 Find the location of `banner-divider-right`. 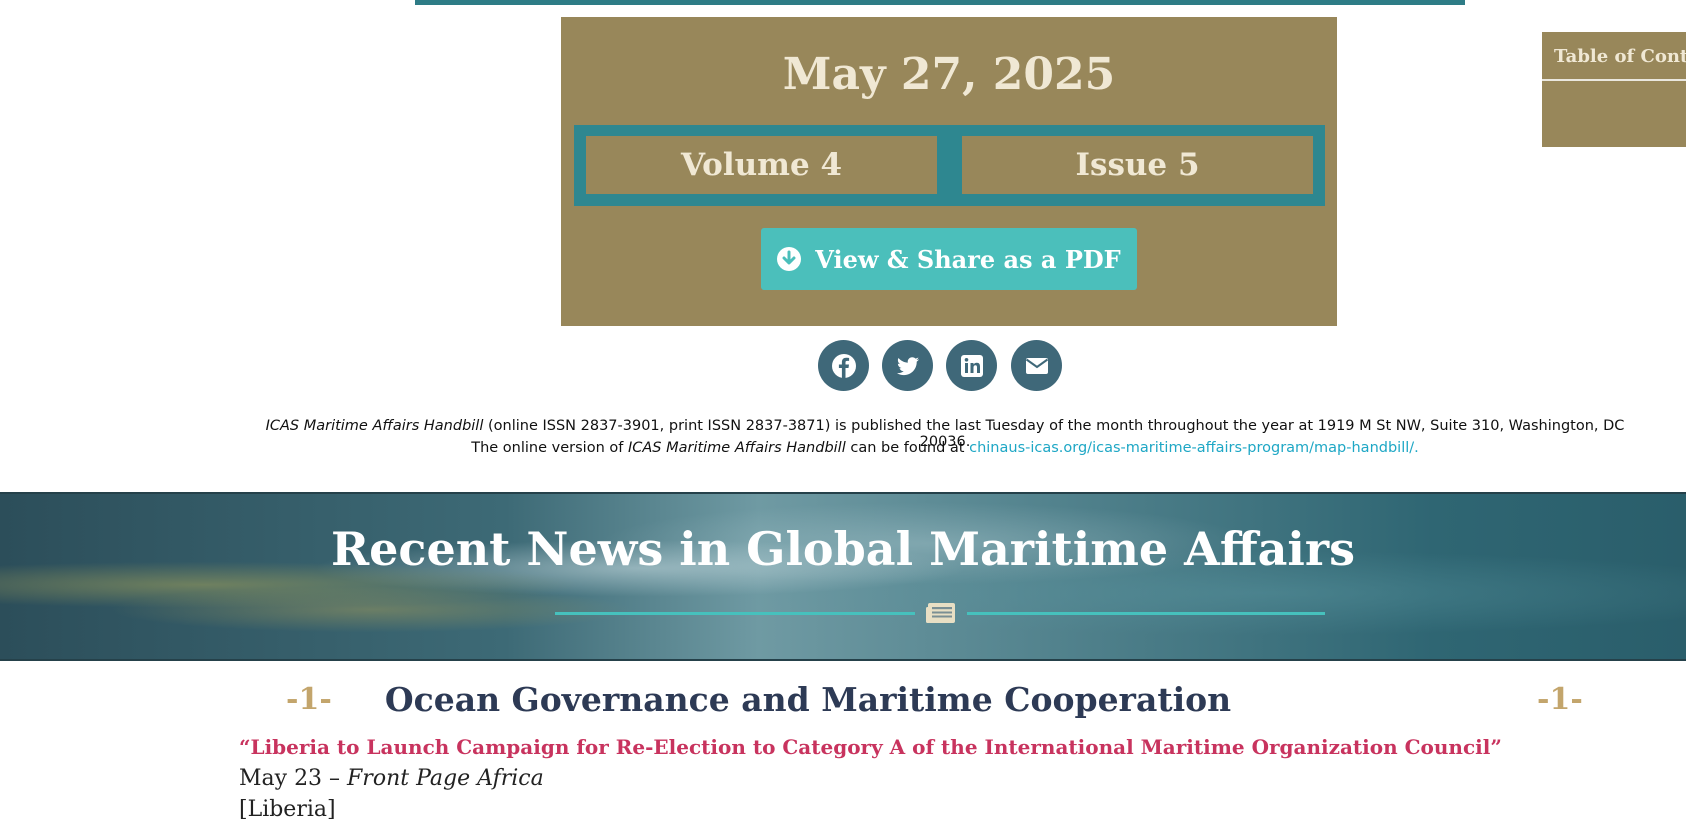

banner-divider-right is located at coordinates (1146, 613).